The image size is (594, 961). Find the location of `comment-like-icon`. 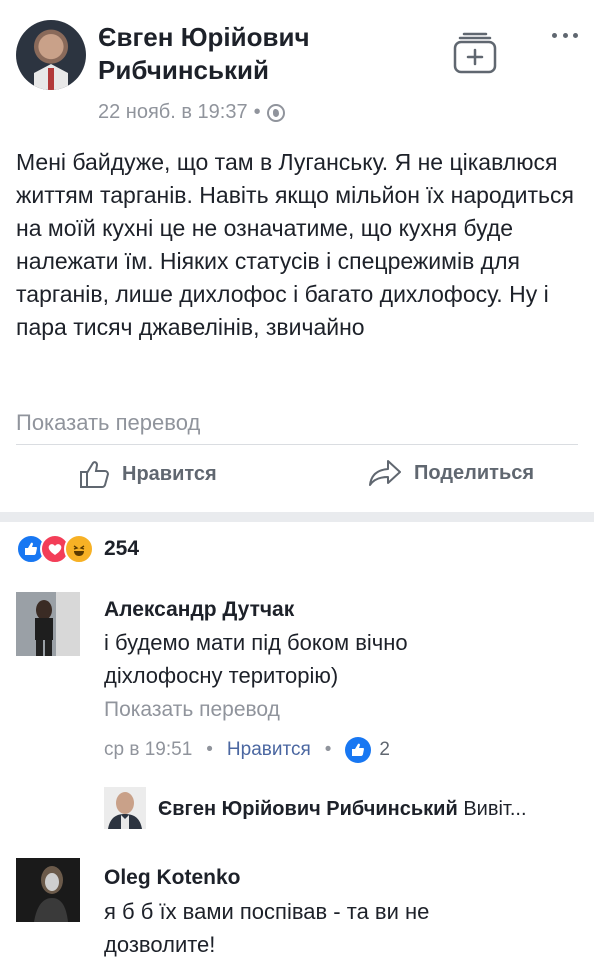

comment-like-icon is located at coordinates (358, 750).